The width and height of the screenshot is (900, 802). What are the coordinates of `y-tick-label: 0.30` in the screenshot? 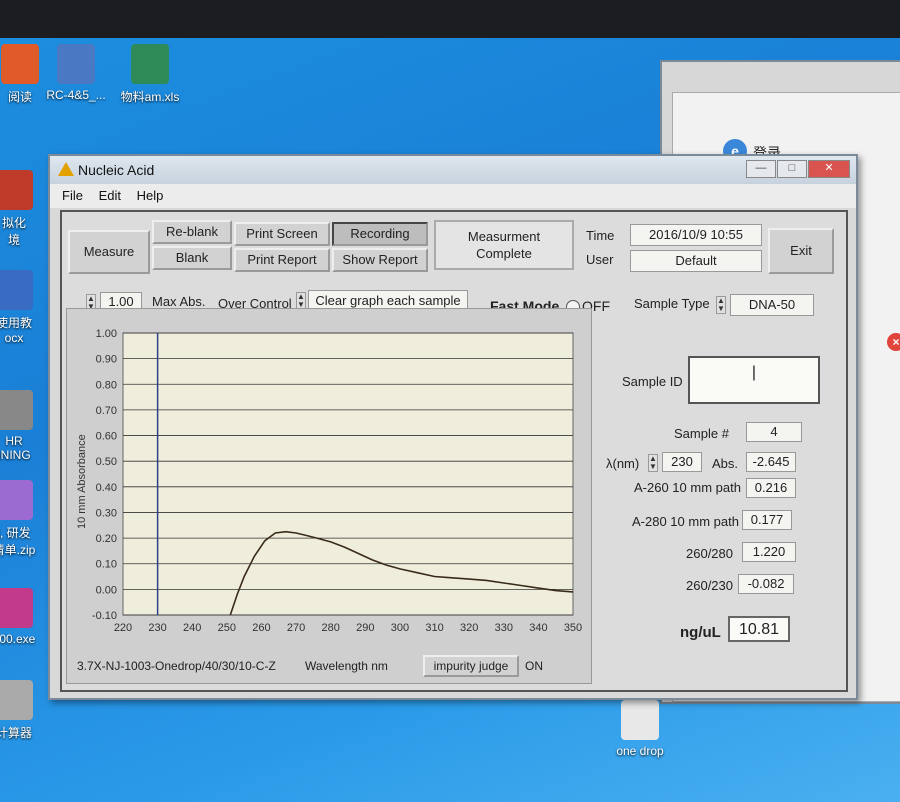 It's located at (106, 513).